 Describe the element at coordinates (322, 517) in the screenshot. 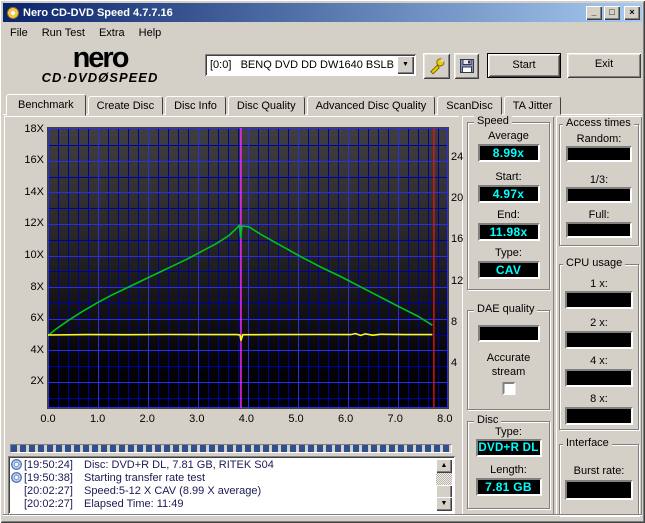

I see `status-bar` at that location.